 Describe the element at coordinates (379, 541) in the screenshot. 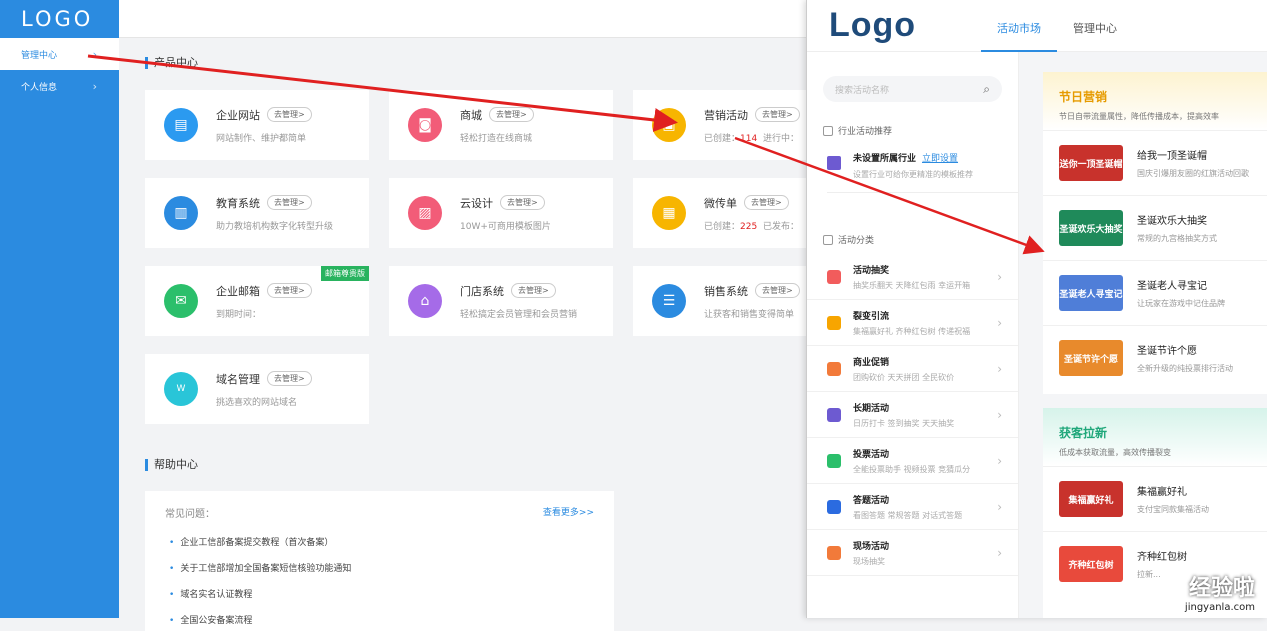

I see `faq-link: 企业工信部备案提交教程（首次备案）` at that location.